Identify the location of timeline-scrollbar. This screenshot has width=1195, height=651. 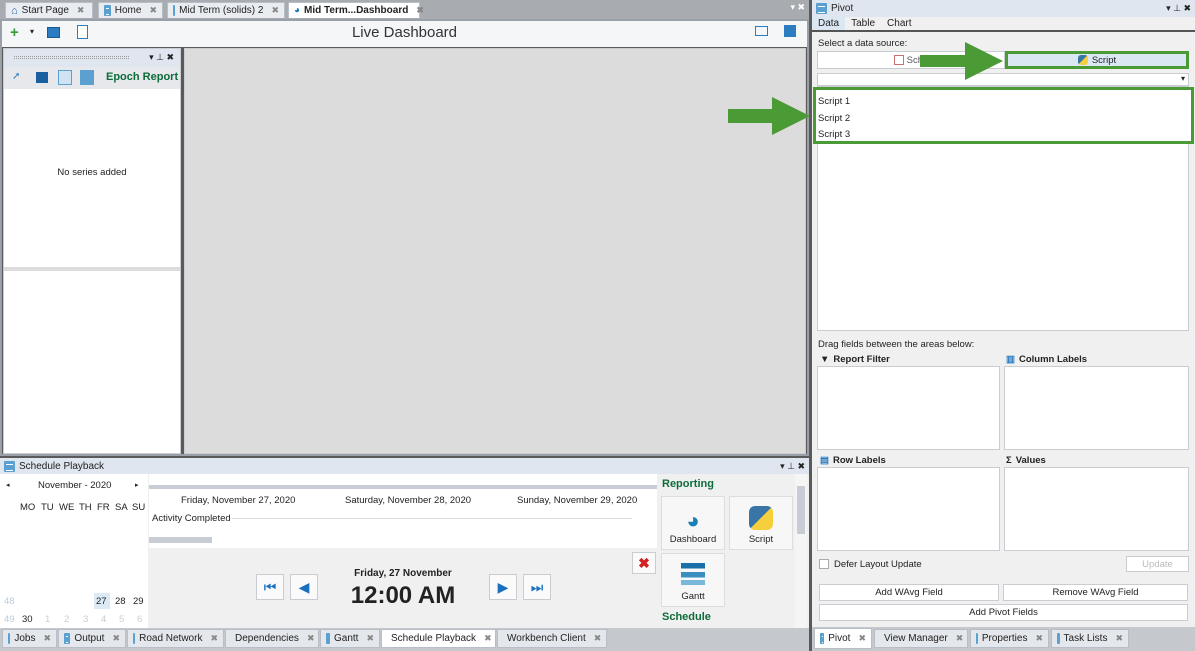
(180, 540).